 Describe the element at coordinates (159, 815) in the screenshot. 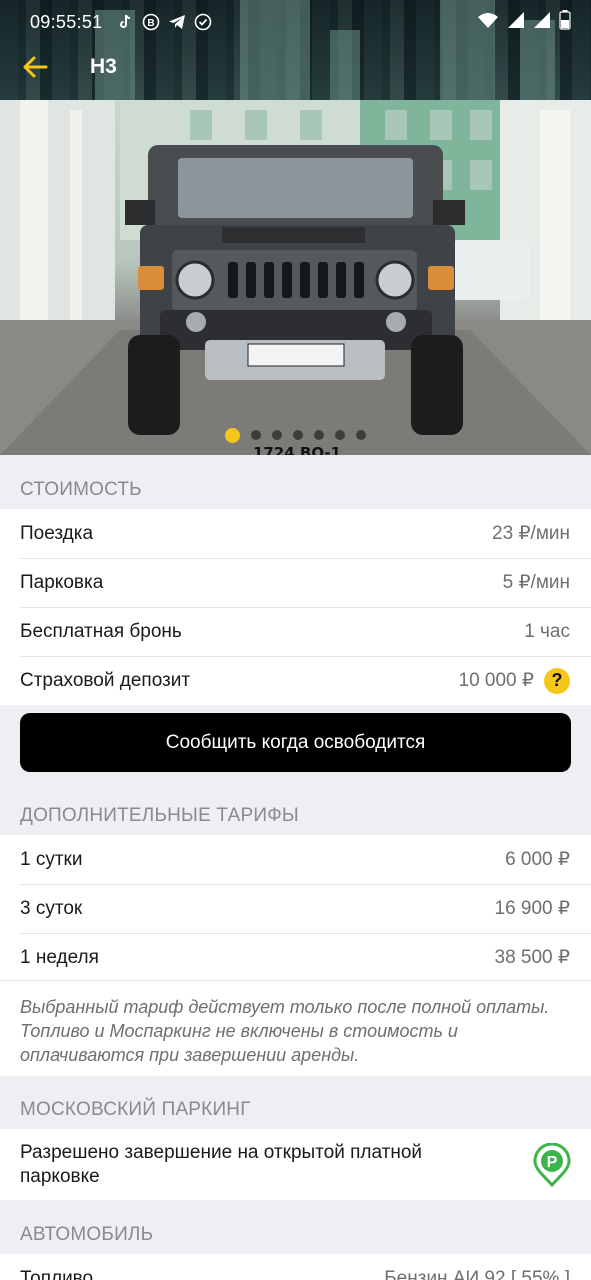

I see `section-header-extra-tariffs: ДОПОЛНИТЕЛЬНЫЕ ТАРИФЫ` at that location.